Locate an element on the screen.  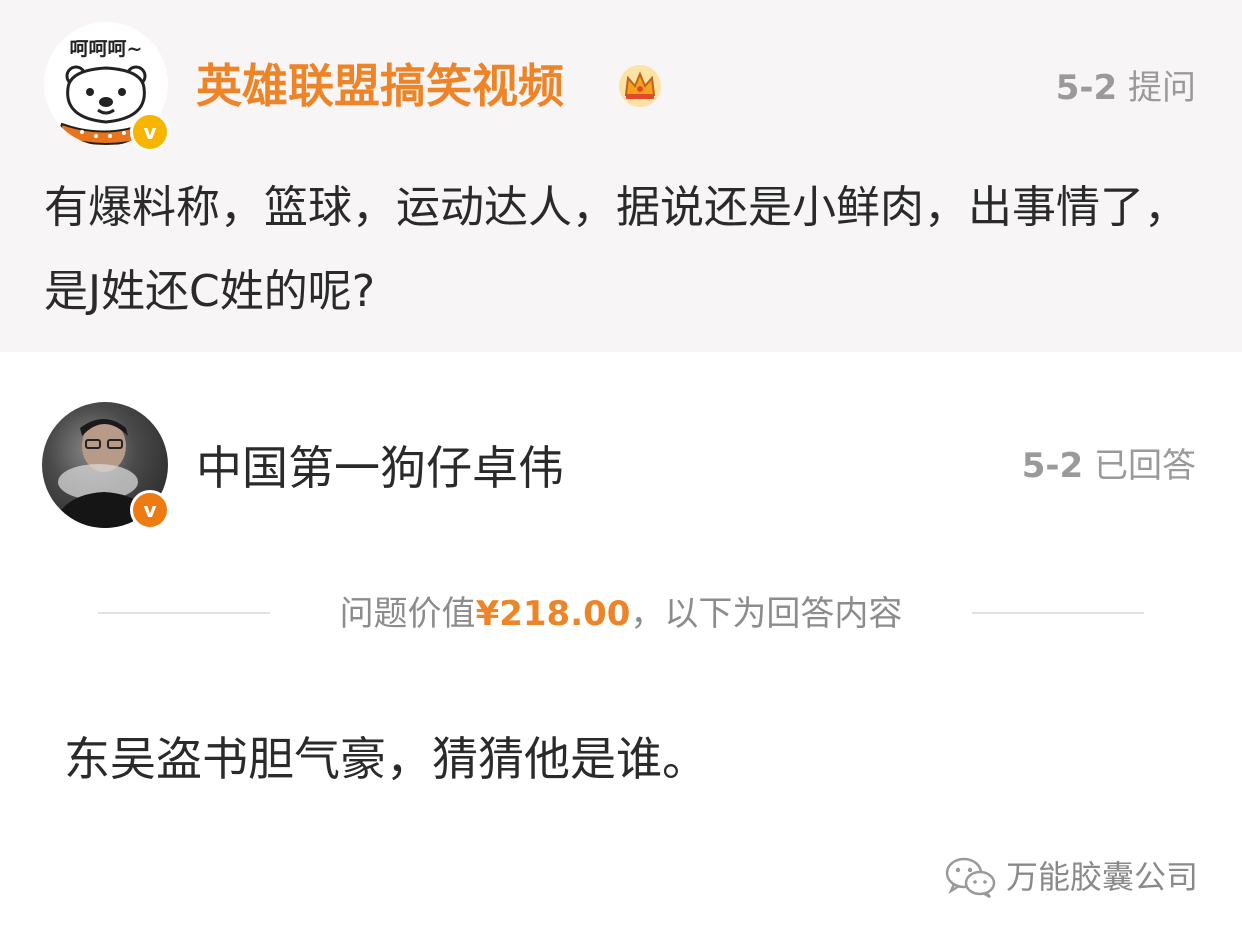
value-prefix: 问题价值 is located at coordinates (407, 614).